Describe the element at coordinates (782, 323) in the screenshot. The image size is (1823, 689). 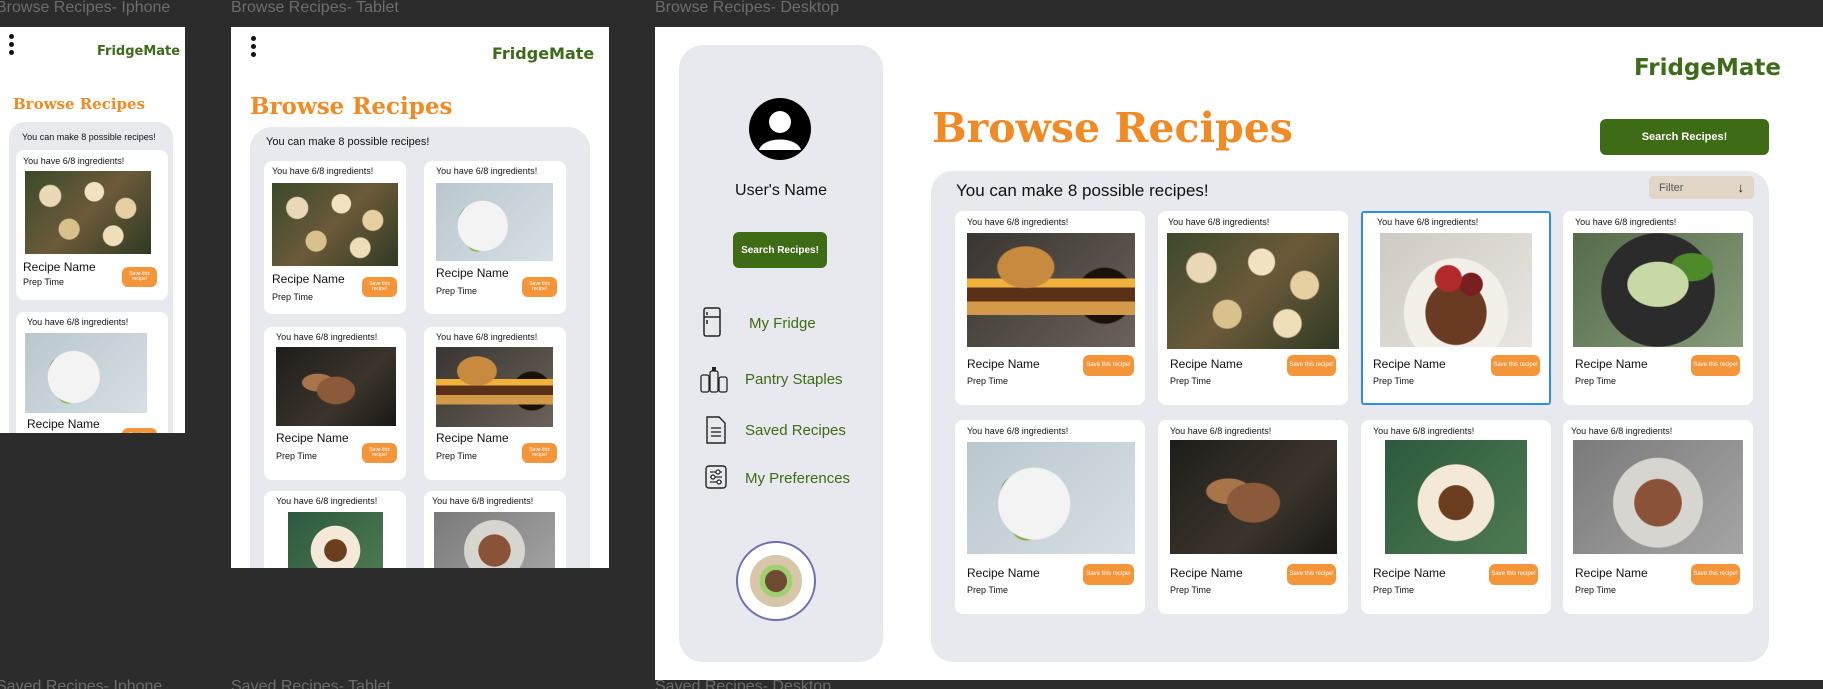
I see `sidebar-item-label: My Fridge` at that location.